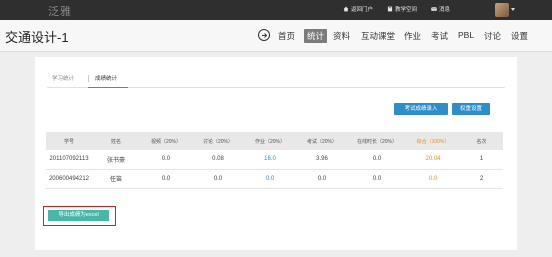 The image size is (552, 257). What do you see at coordinates (439, 36) in the screenshot?
I see `nav-exam: 考试` at bounding box center [439, 36].